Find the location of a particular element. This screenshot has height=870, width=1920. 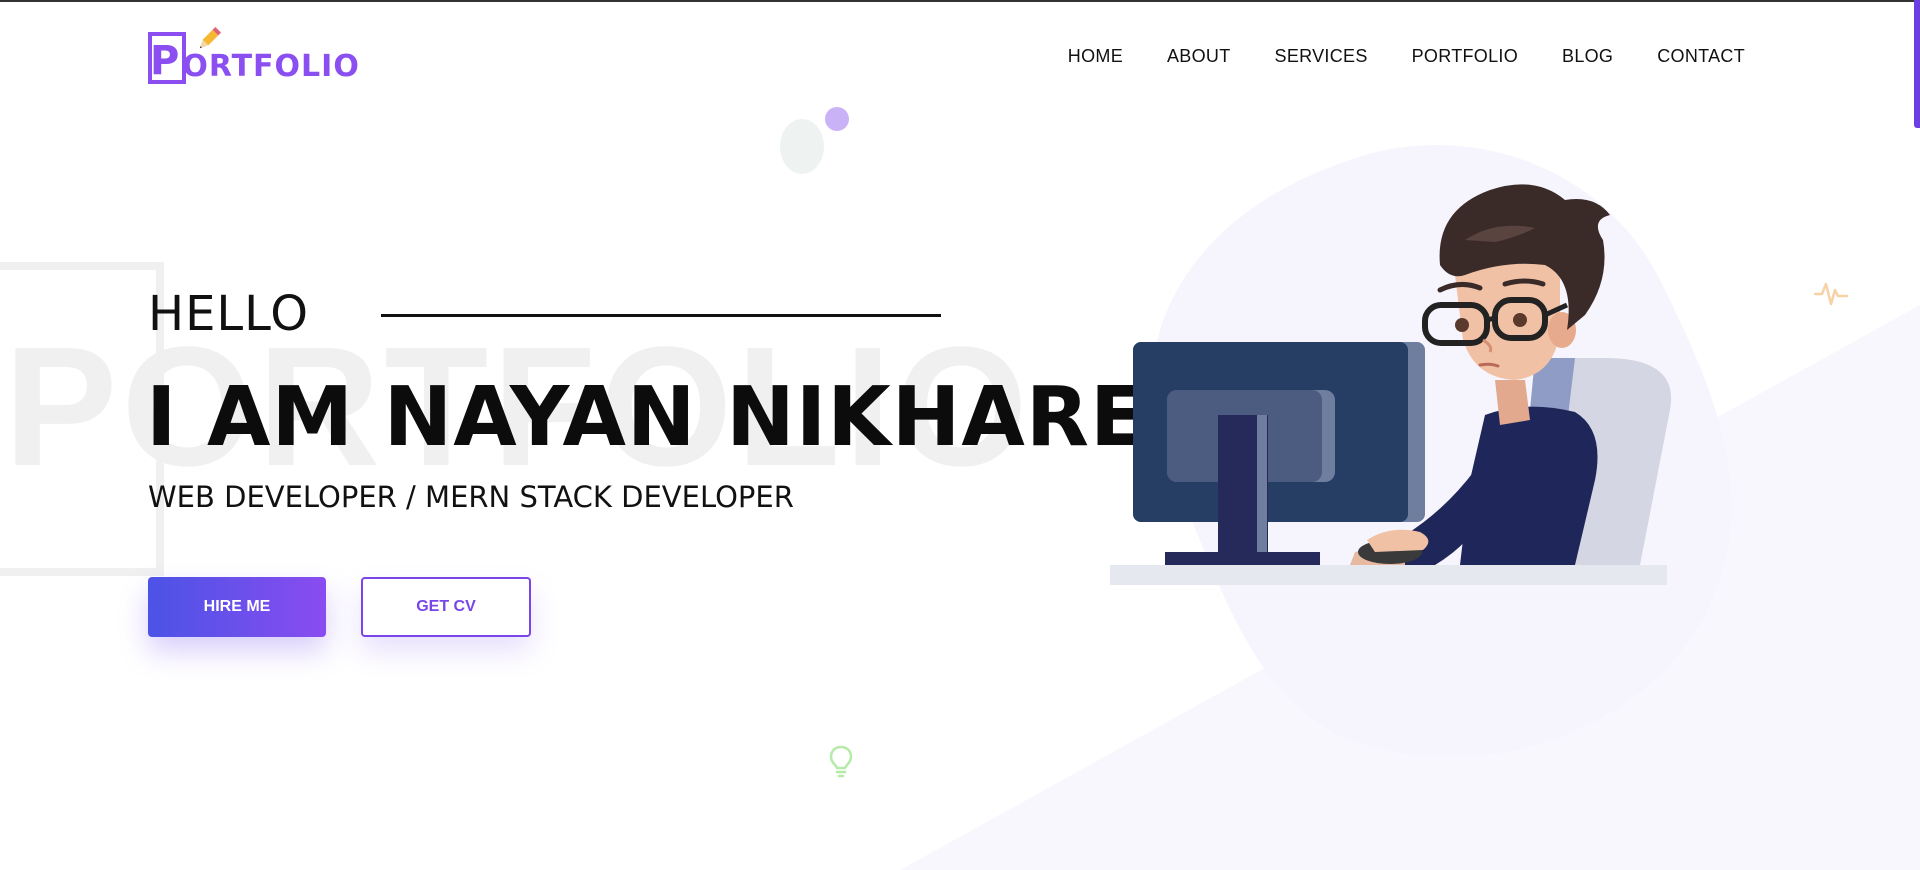

hero-title: I AM NAYAN NIKHARE is located at coordinates (646, 417).